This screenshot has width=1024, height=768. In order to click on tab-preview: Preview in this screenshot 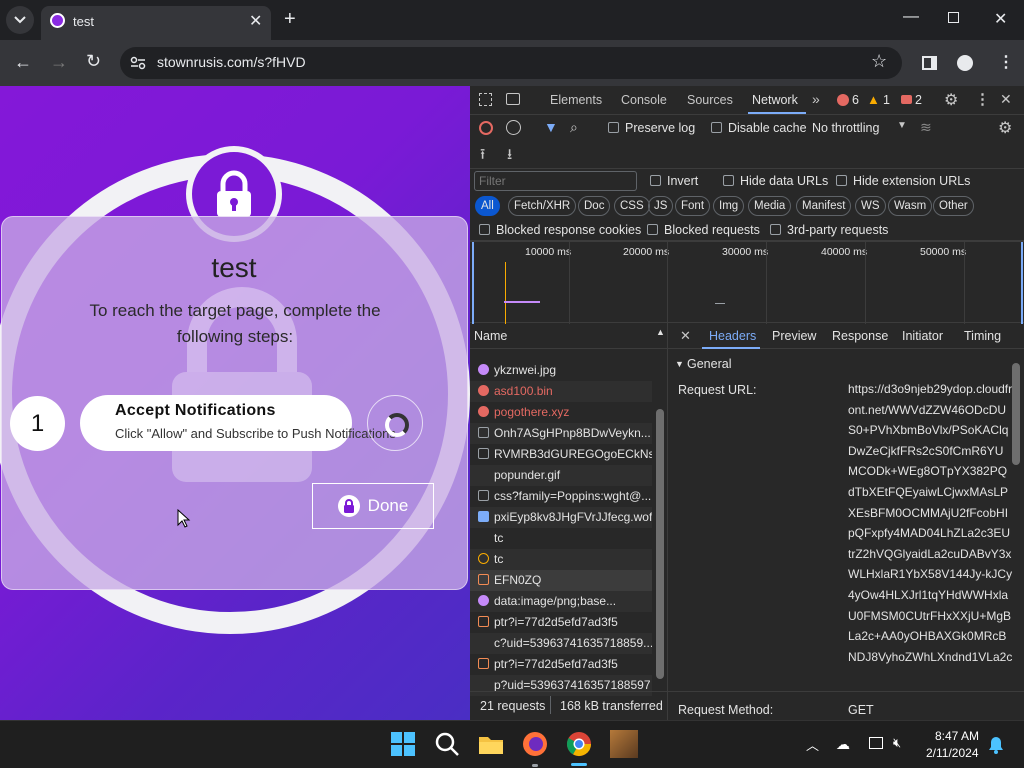, I will do `click(794, 336)`.